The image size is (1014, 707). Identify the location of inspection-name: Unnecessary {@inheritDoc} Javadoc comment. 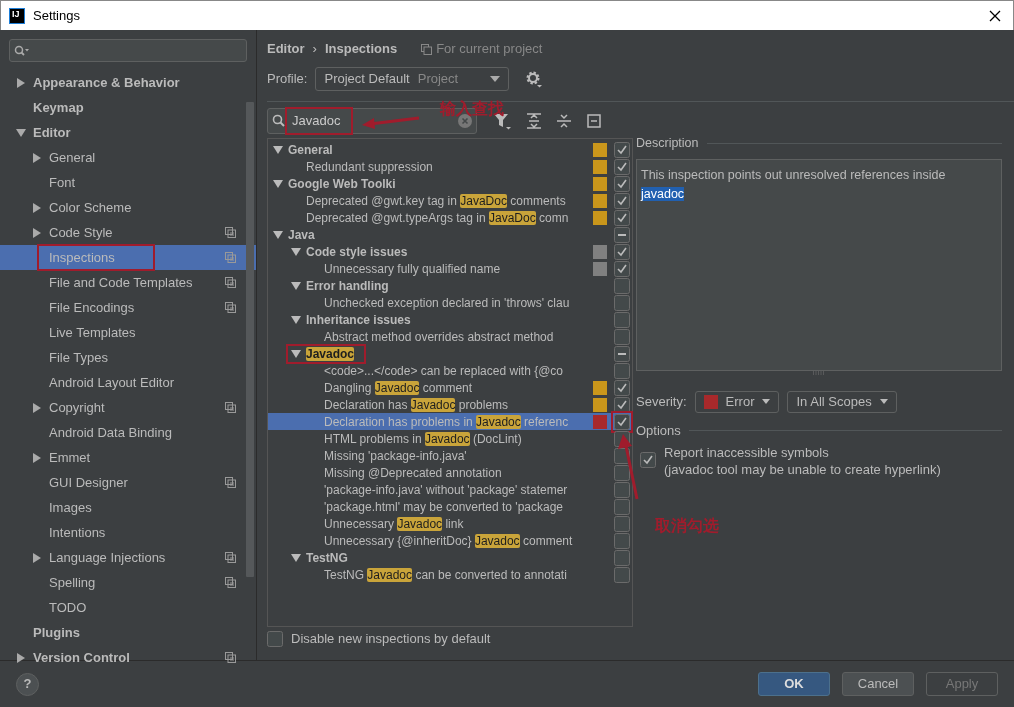
(448, 540).